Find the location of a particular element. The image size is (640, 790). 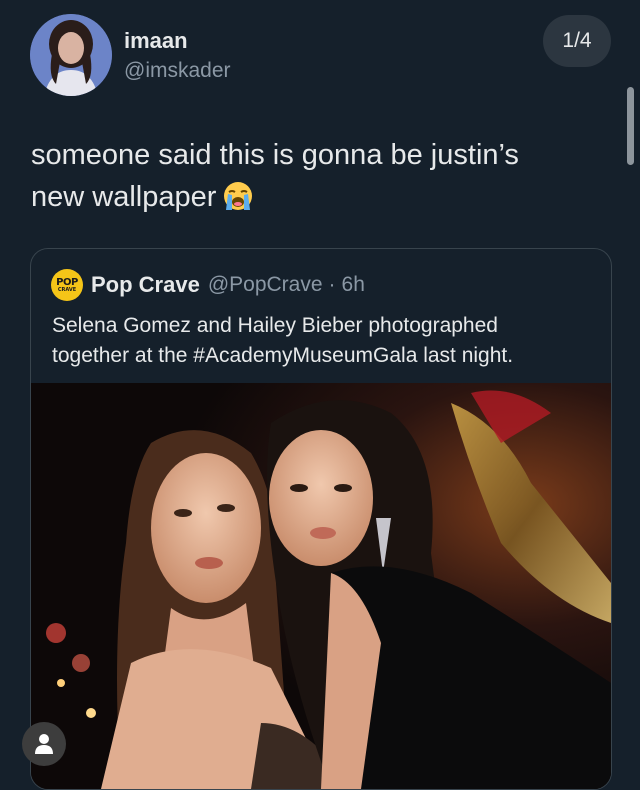

quoted-author-name: Pop Crave is located at coordinates (145, 285).